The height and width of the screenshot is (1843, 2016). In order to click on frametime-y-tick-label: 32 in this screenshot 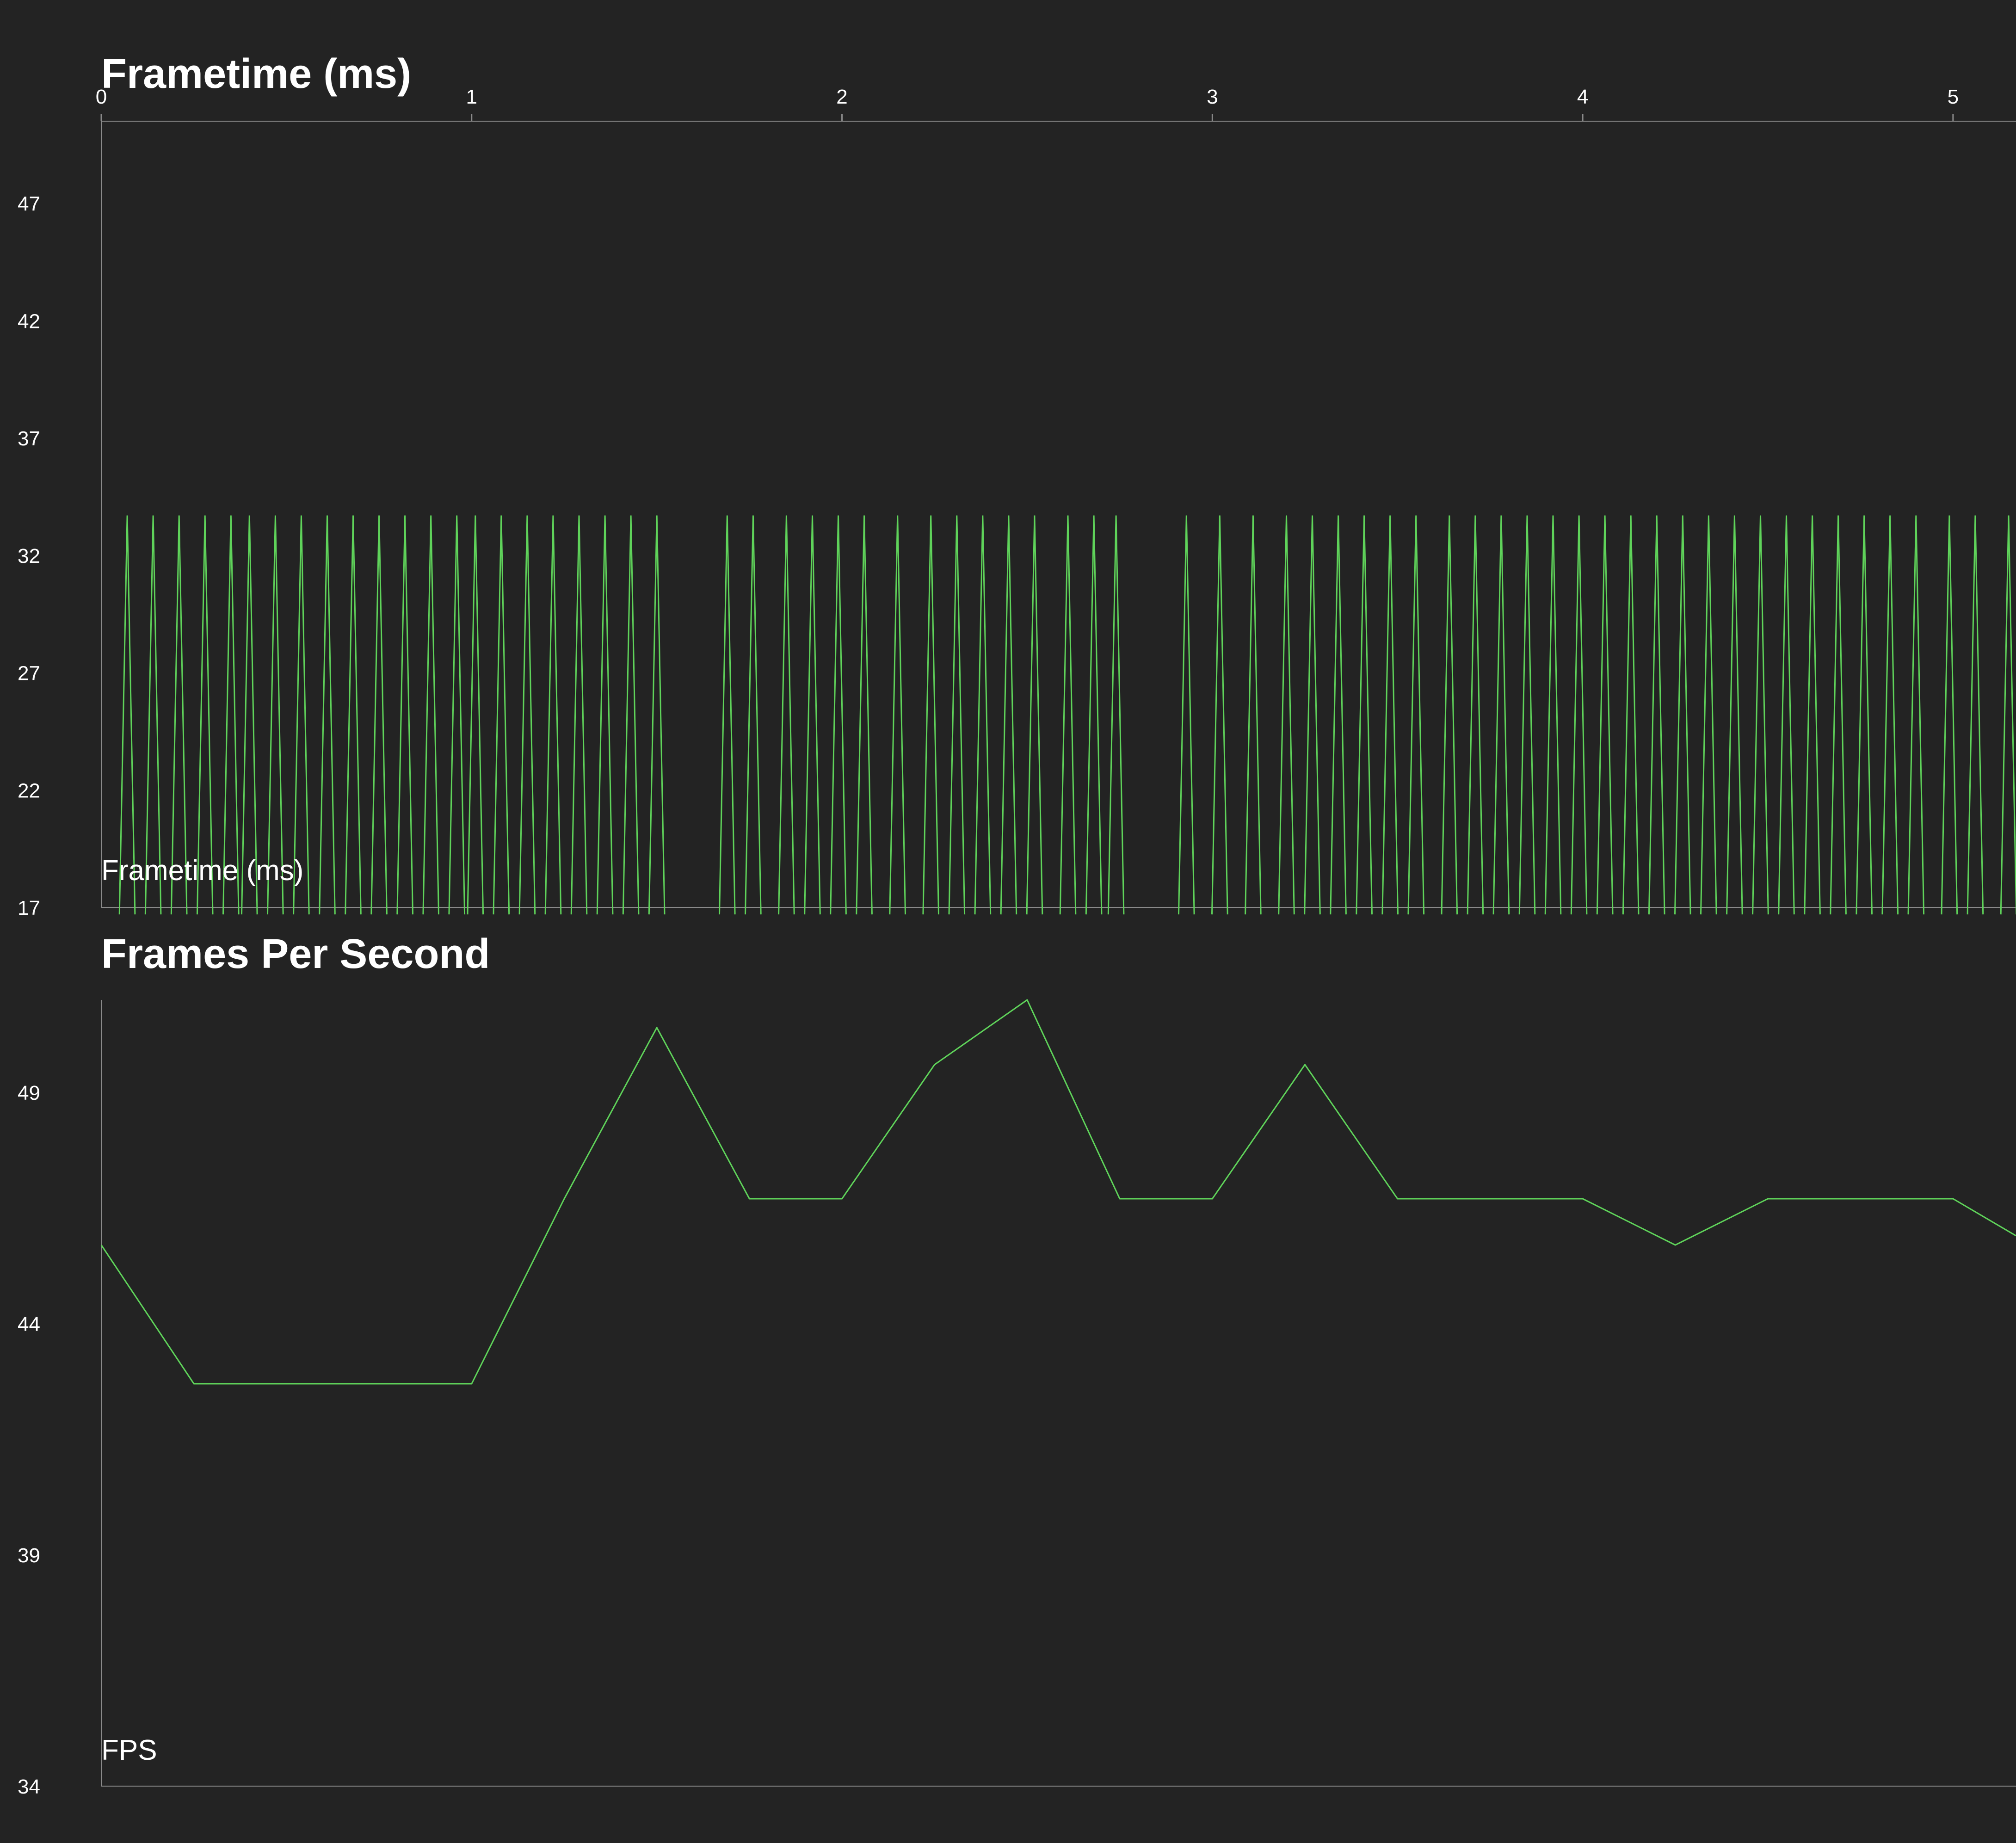, I will do `click(29, 556)`.